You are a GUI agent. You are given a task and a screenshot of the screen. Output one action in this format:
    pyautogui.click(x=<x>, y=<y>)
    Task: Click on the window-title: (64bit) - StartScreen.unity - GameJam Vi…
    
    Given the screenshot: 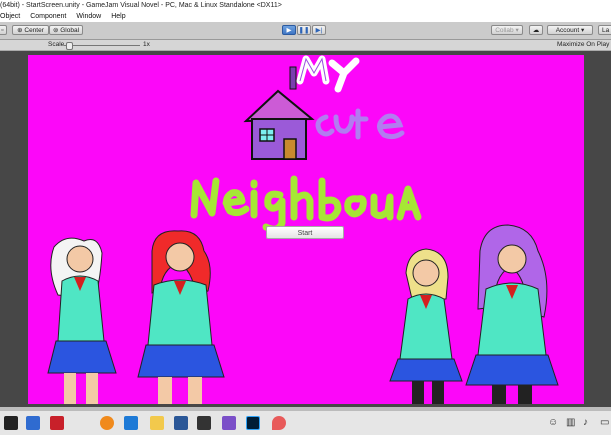 What is the action you would take?
    pyautogui.click(x=141, y=5)
    